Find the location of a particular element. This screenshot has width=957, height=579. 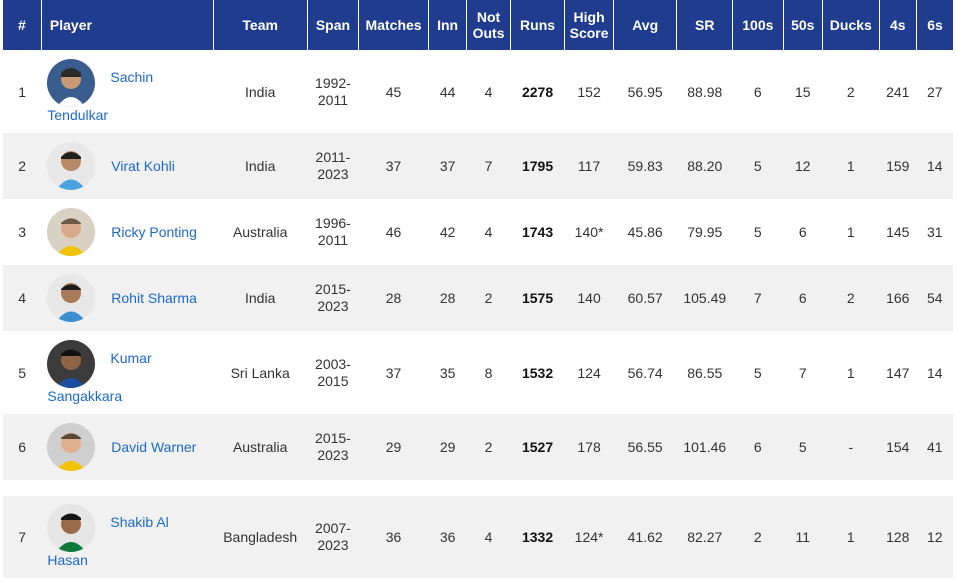

span-start: 1992- is located at coordinates (333, 82).